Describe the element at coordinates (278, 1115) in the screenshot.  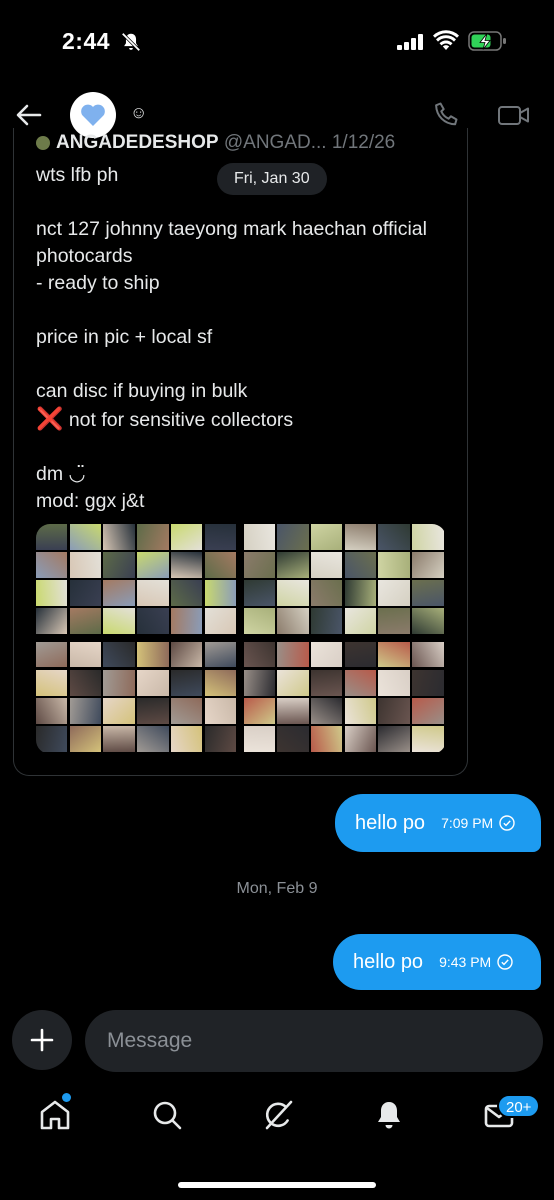
I see `grok-icon` at that location.